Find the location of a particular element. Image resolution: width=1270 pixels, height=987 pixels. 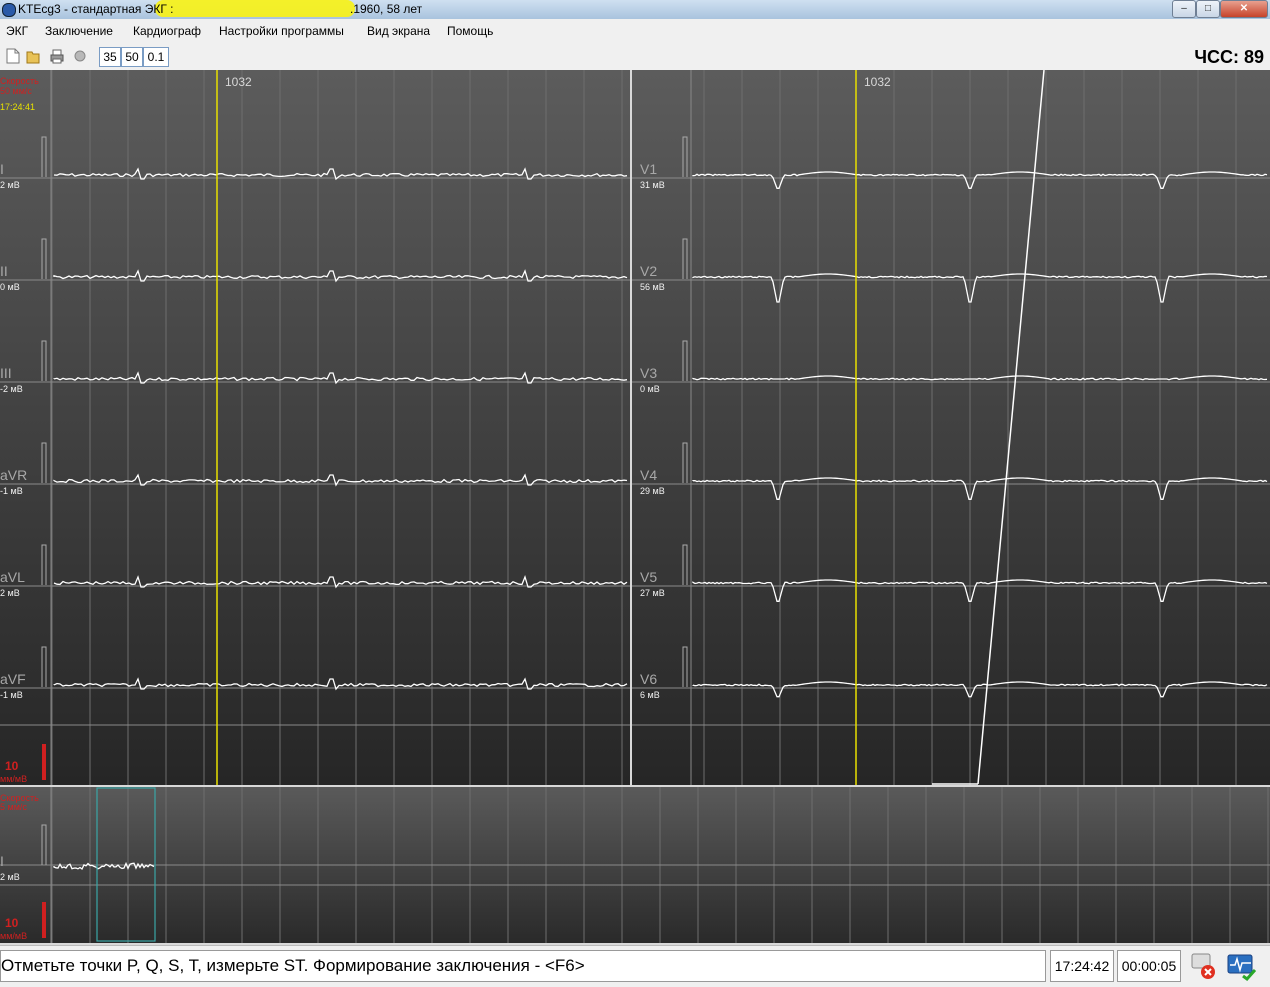

lead-II-scale: 0 мВ is located at coordinates (10, 287).